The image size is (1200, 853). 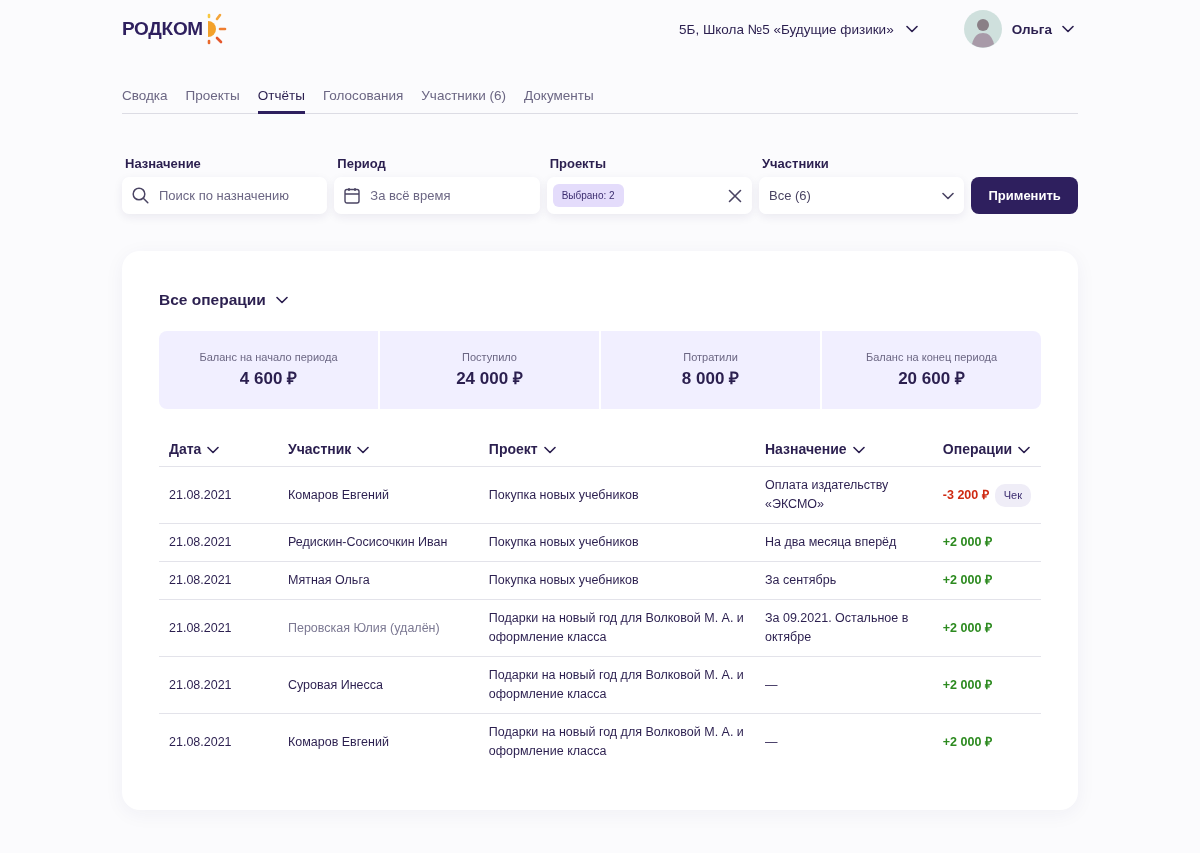 I want to click on tab: Участники (6), so click(x=464, y=101).